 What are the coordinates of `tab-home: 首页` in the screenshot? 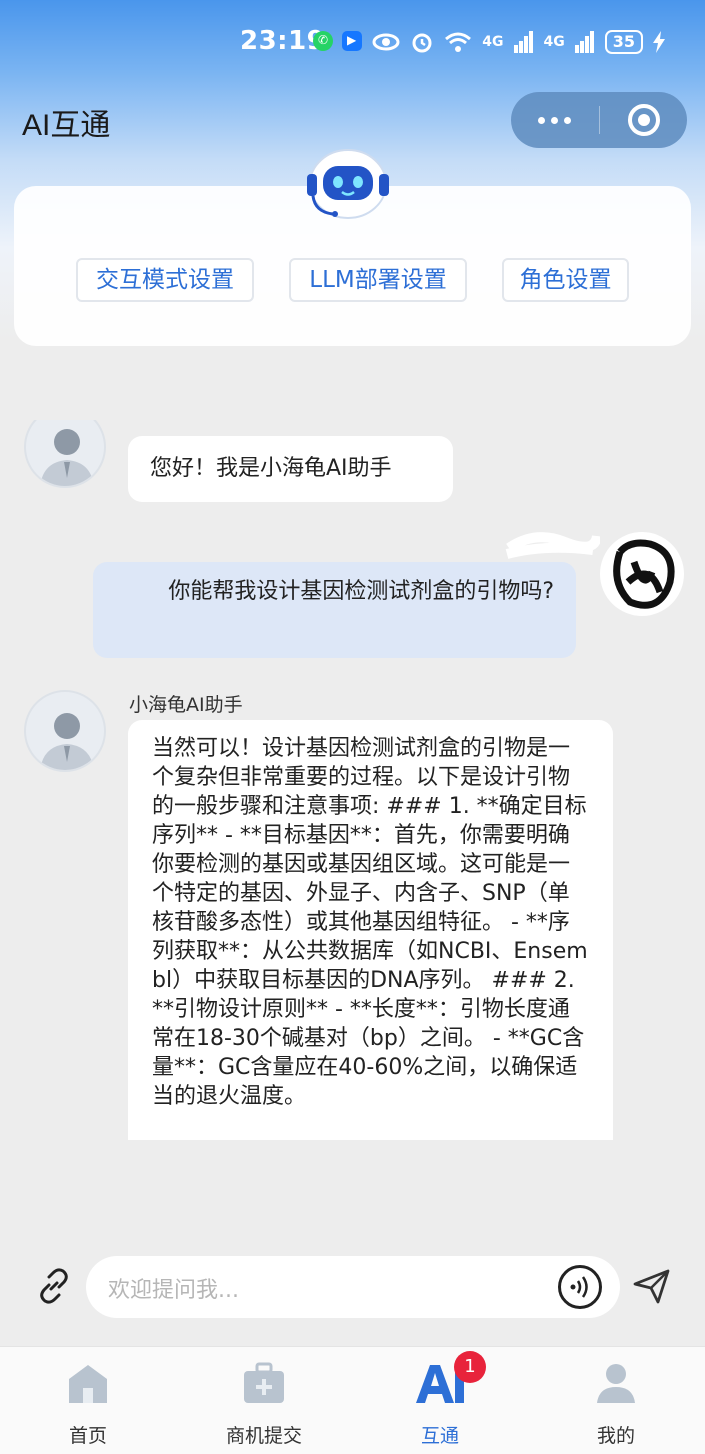 It's located at (88, 1400).